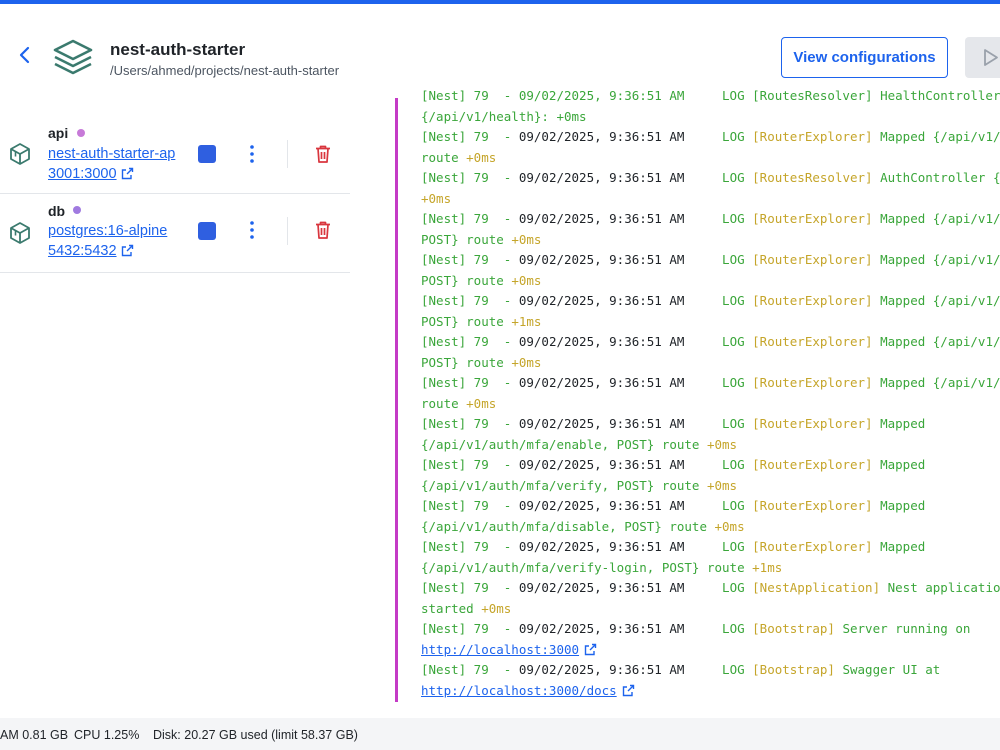  I want to click on log-url-link: http://localhost:3000/docs, so click(519, 690).